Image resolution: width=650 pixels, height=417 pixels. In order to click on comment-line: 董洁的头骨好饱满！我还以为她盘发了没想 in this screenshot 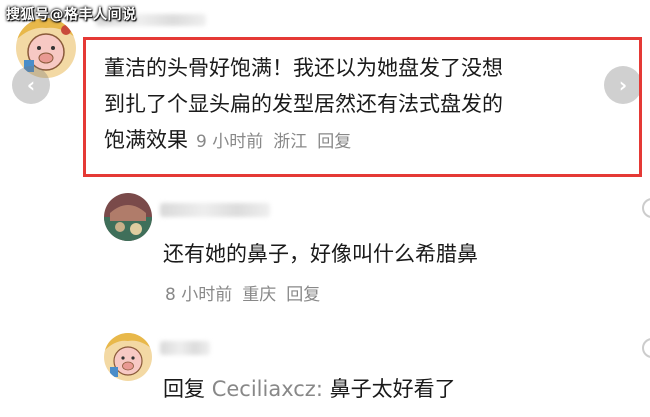, I will do `click(303, 68)`.